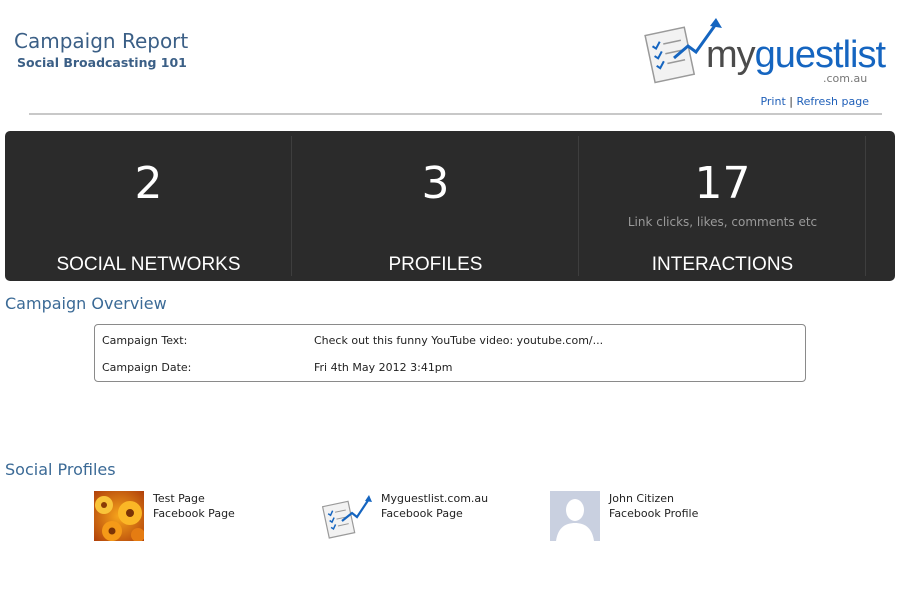  What do you see at coordinates (654, 513) in the screenshot?
I see `profile-type: Facebook Profile` at bounding box center [654, 513].